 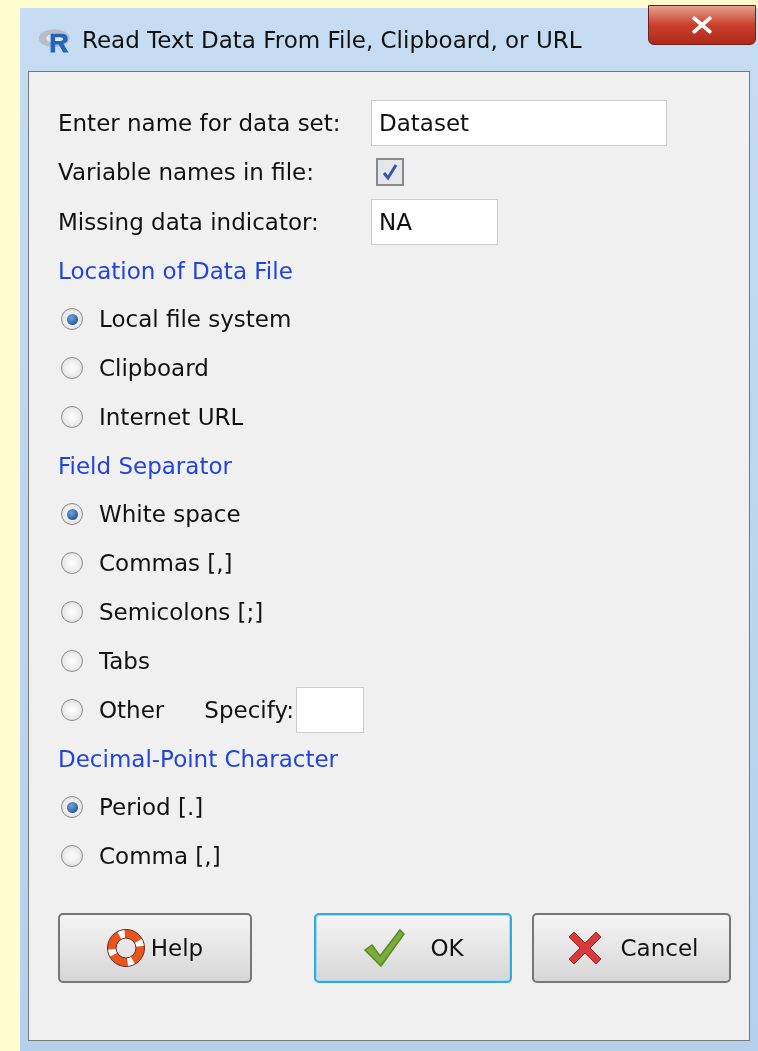 What do you see at coordinates (154, 368) in the screenshot?
I see `radio-label: Clipboard` at bounding box center [154, 368].